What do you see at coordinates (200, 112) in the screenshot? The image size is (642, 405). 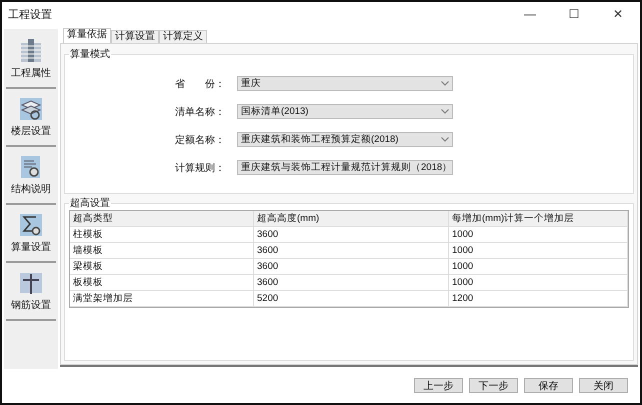 I see `field-label: 清单名称：` at bounding box center [200, 112].